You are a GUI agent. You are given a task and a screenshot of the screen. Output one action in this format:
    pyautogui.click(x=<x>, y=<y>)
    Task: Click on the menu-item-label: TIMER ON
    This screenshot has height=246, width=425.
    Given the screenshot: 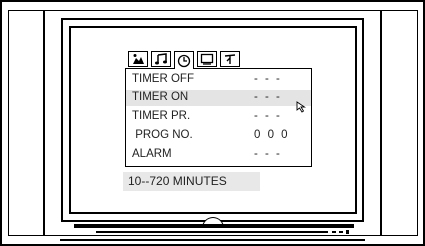 What is the action you would take?
    pyautogui.click(x=160, y=97)
    